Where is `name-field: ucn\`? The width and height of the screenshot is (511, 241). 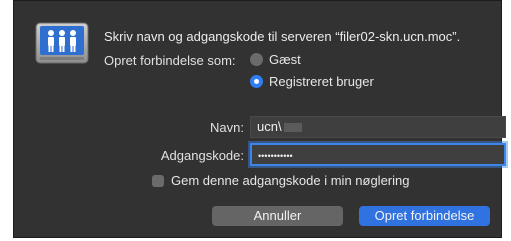
name-field: ucn\ is located at coordinates (378, 127).